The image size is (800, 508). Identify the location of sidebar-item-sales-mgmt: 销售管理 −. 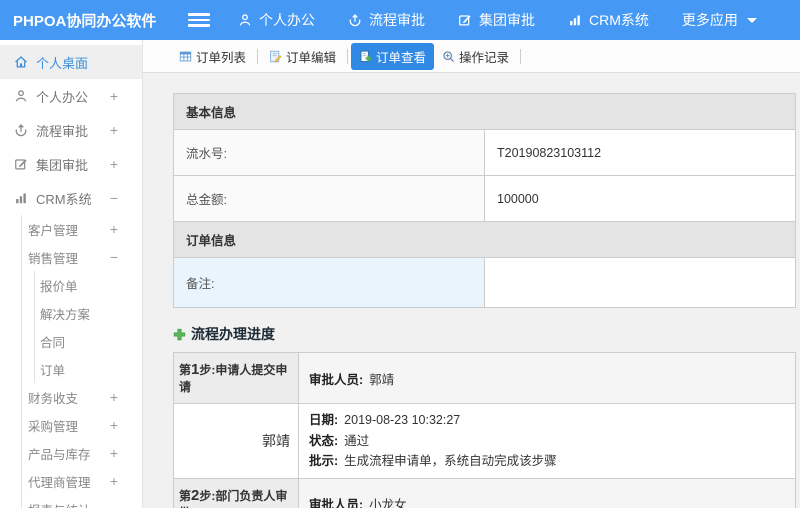
(82, 257).